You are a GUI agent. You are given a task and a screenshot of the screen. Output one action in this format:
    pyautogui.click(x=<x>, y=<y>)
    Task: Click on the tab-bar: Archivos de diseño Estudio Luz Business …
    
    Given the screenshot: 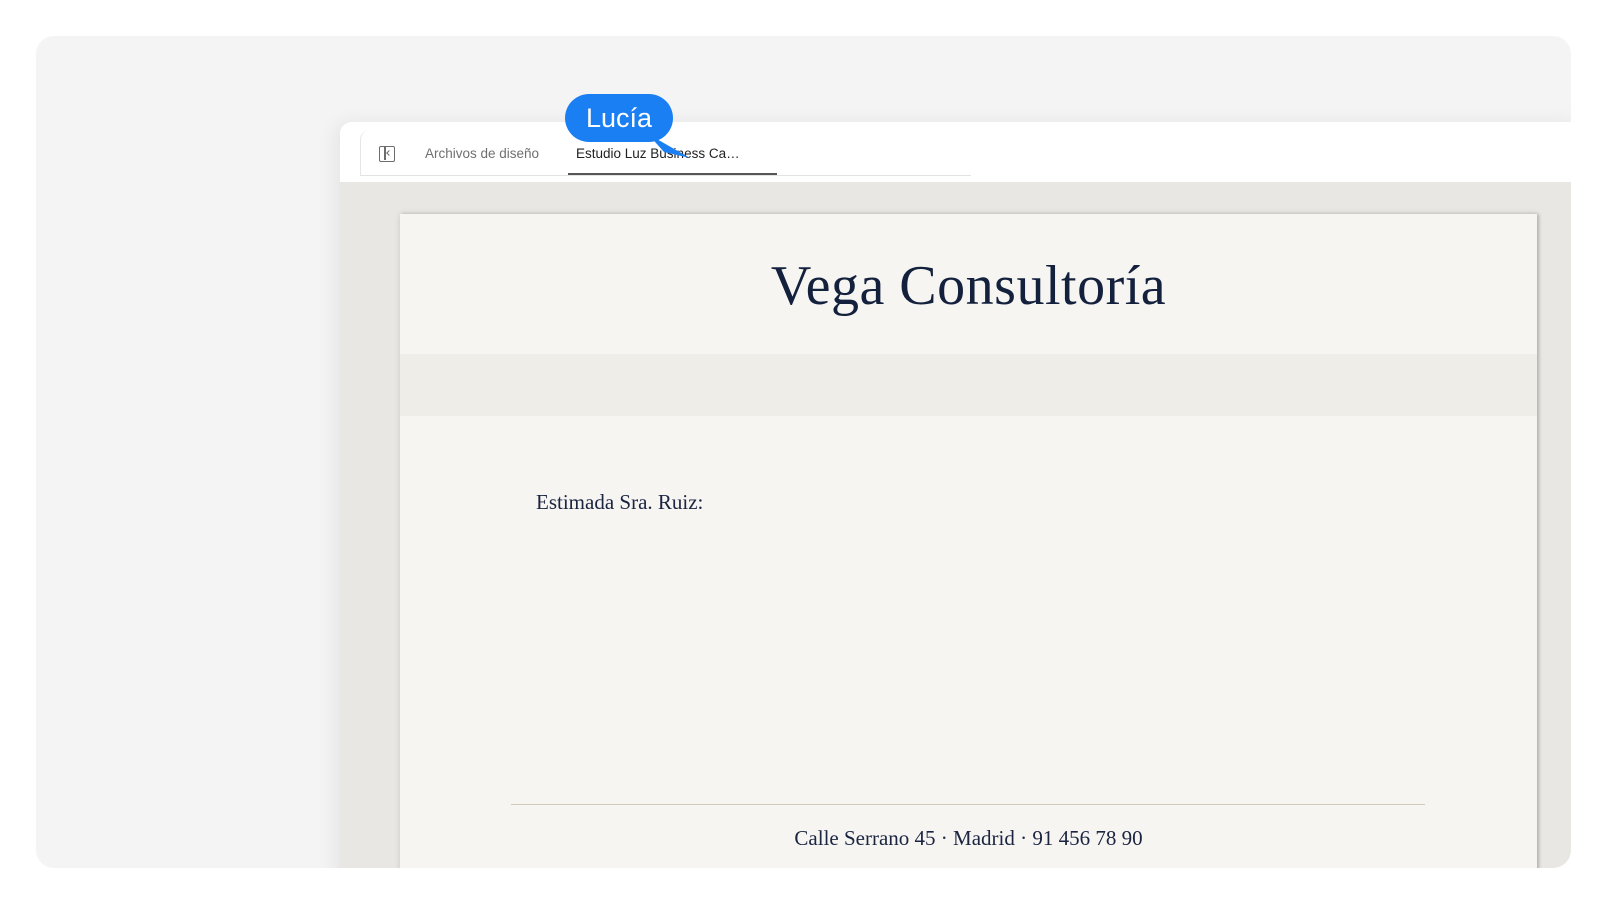 What is the action you would take?
    pyautogui.click(x=955, y=152)
    